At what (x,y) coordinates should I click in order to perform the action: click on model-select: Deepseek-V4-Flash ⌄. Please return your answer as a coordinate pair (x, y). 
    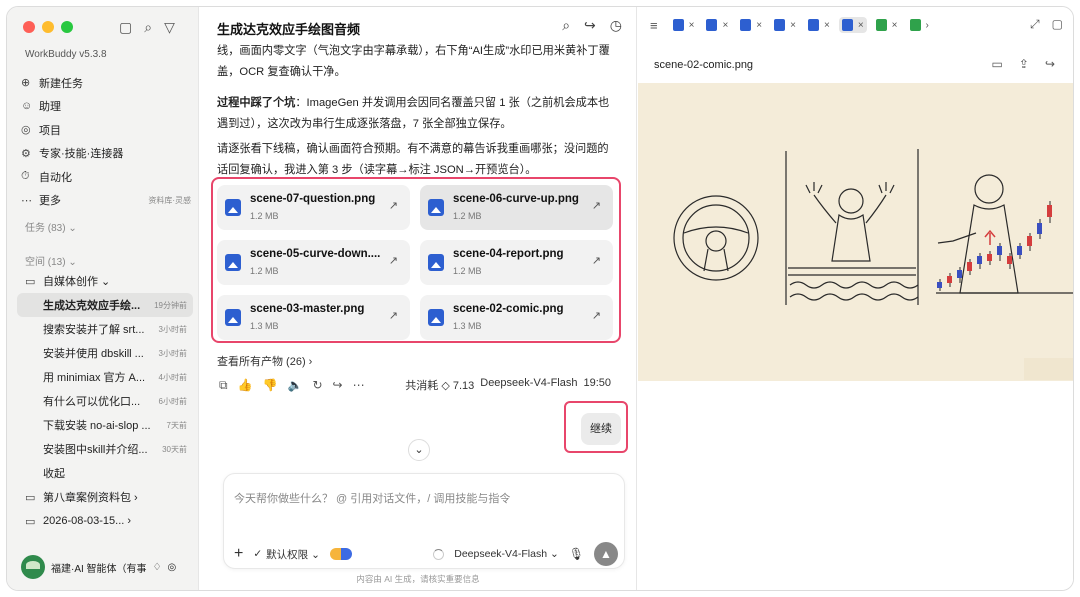
    Looking at the image, I should click on (506, 554).